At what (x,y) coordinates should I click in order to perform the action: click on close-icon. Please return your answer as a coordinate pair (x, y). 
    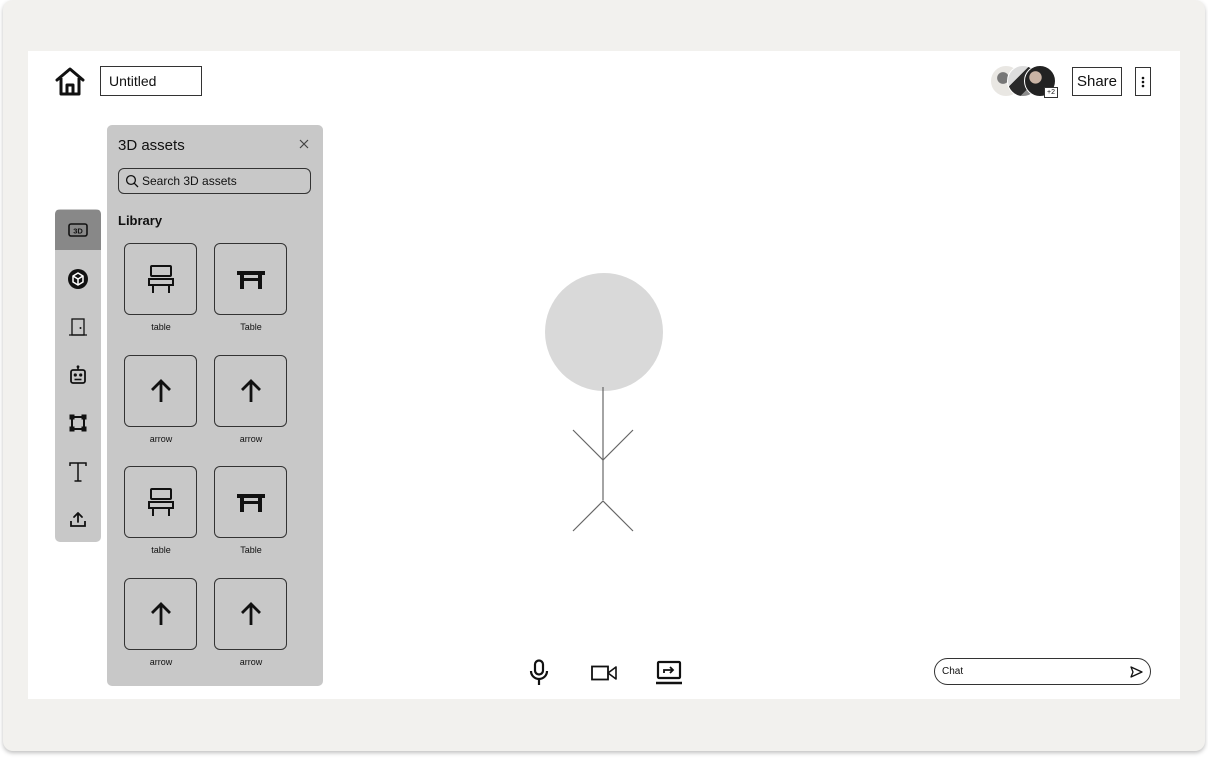
    Looking at the image, I should click on (304, 144).